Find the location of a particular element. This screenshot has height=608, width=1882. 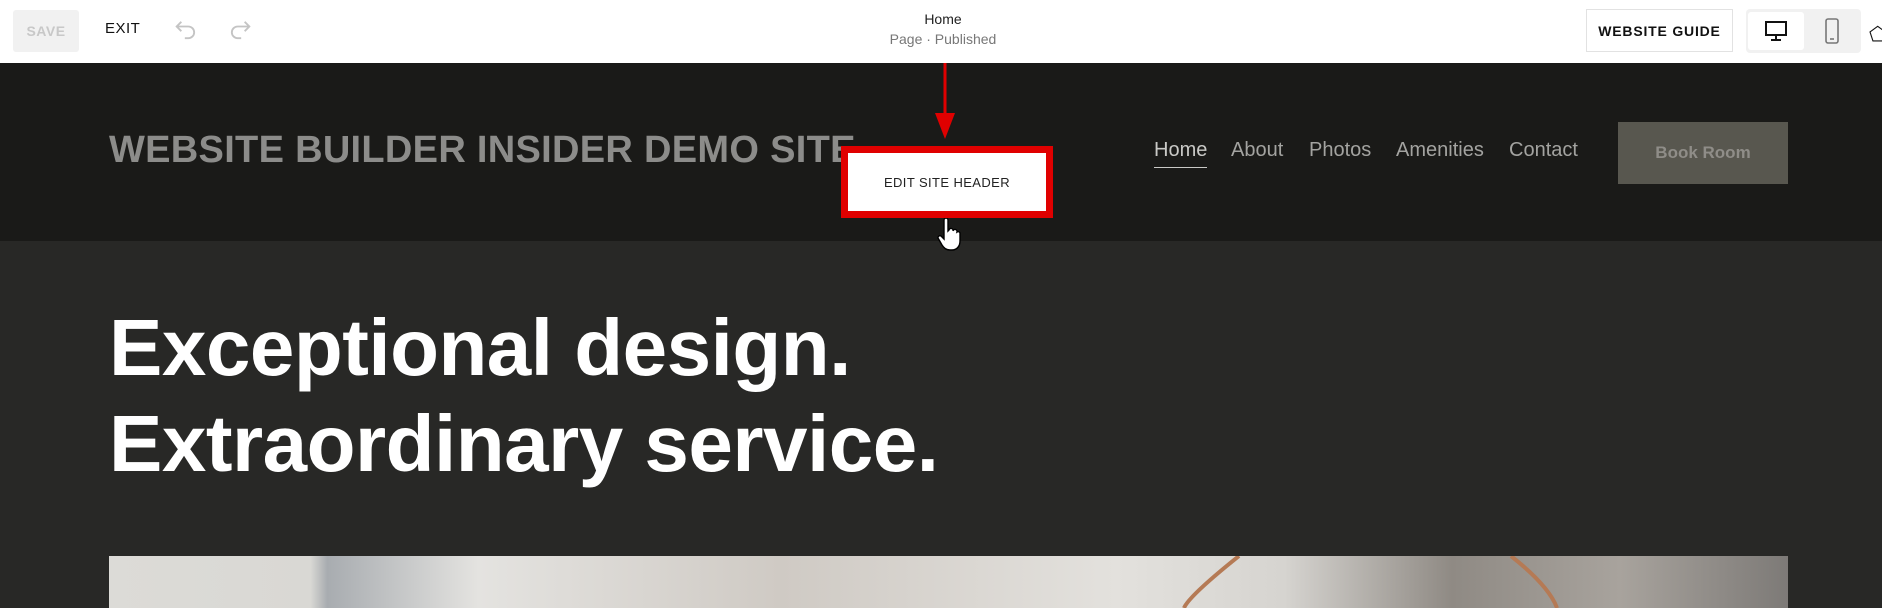

page-status: Page · Published is located at coordinates (943, 39).